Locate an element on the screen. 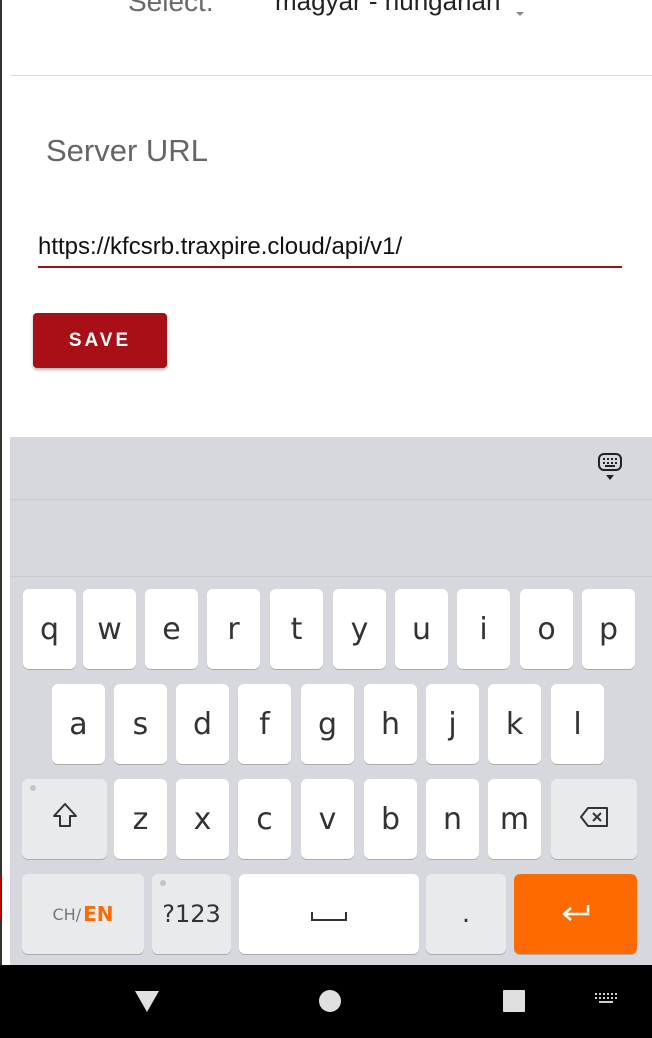 The image size is (652, 1038). language-switch-key: CH/EN is located at coordinates (83, 914).